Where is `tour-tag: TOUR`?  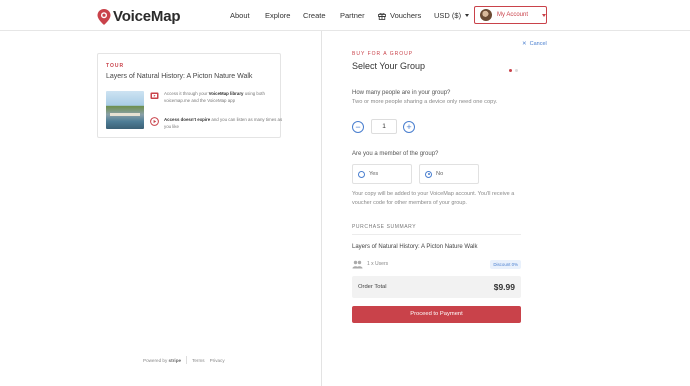
tour-tag: TOUR is located at coordinates (115, 66).